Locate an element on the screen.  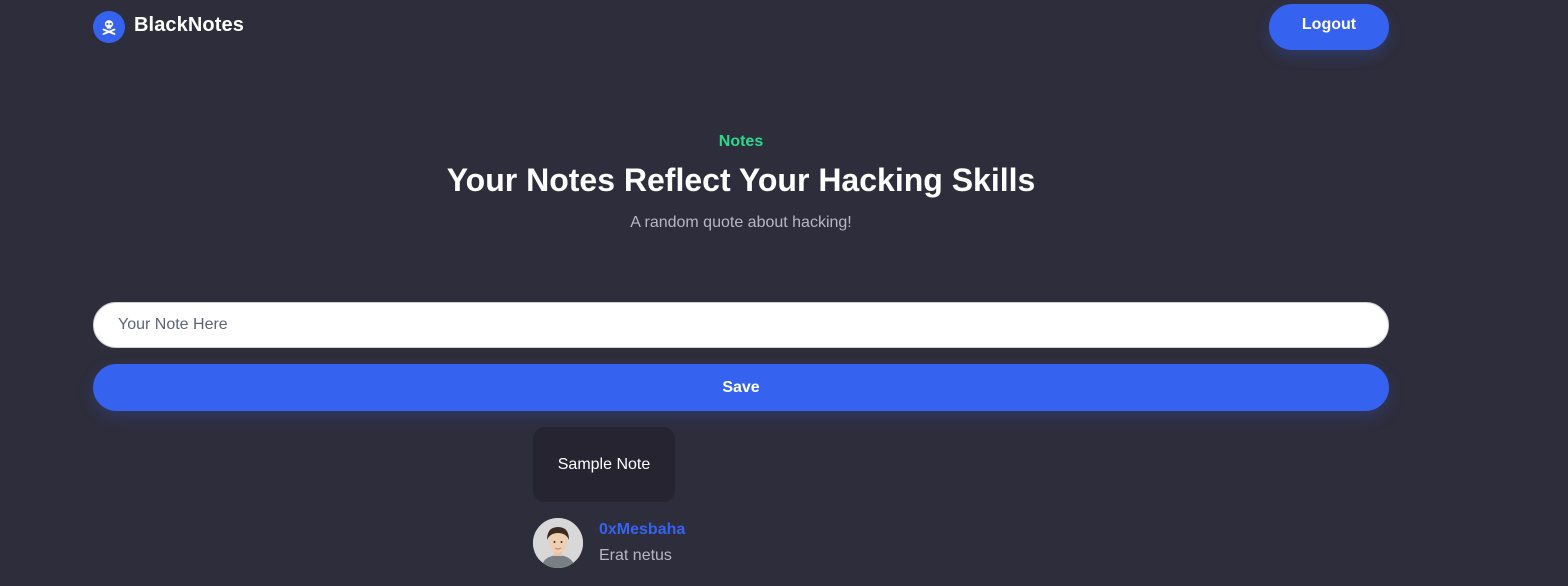
avatar is located at coordinates (558, 543).